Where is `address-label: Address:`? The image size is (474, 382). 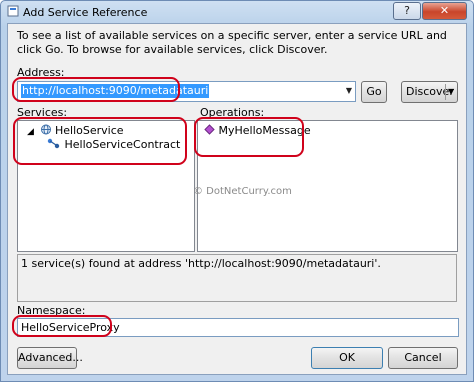 address-label: Address: is located at coordinates (41, 72).